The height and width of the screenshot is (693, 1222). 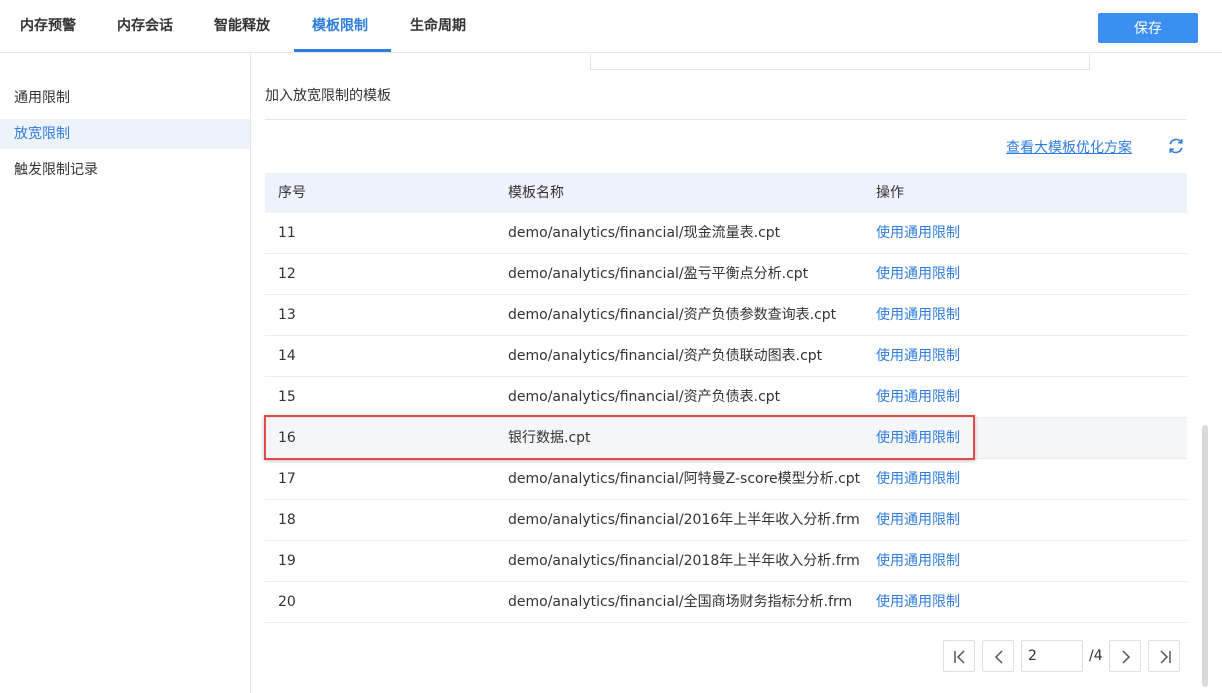 I want to click on table-row: 16 银行数据.cpt 使用通用限制, so click(x=726, y=438).